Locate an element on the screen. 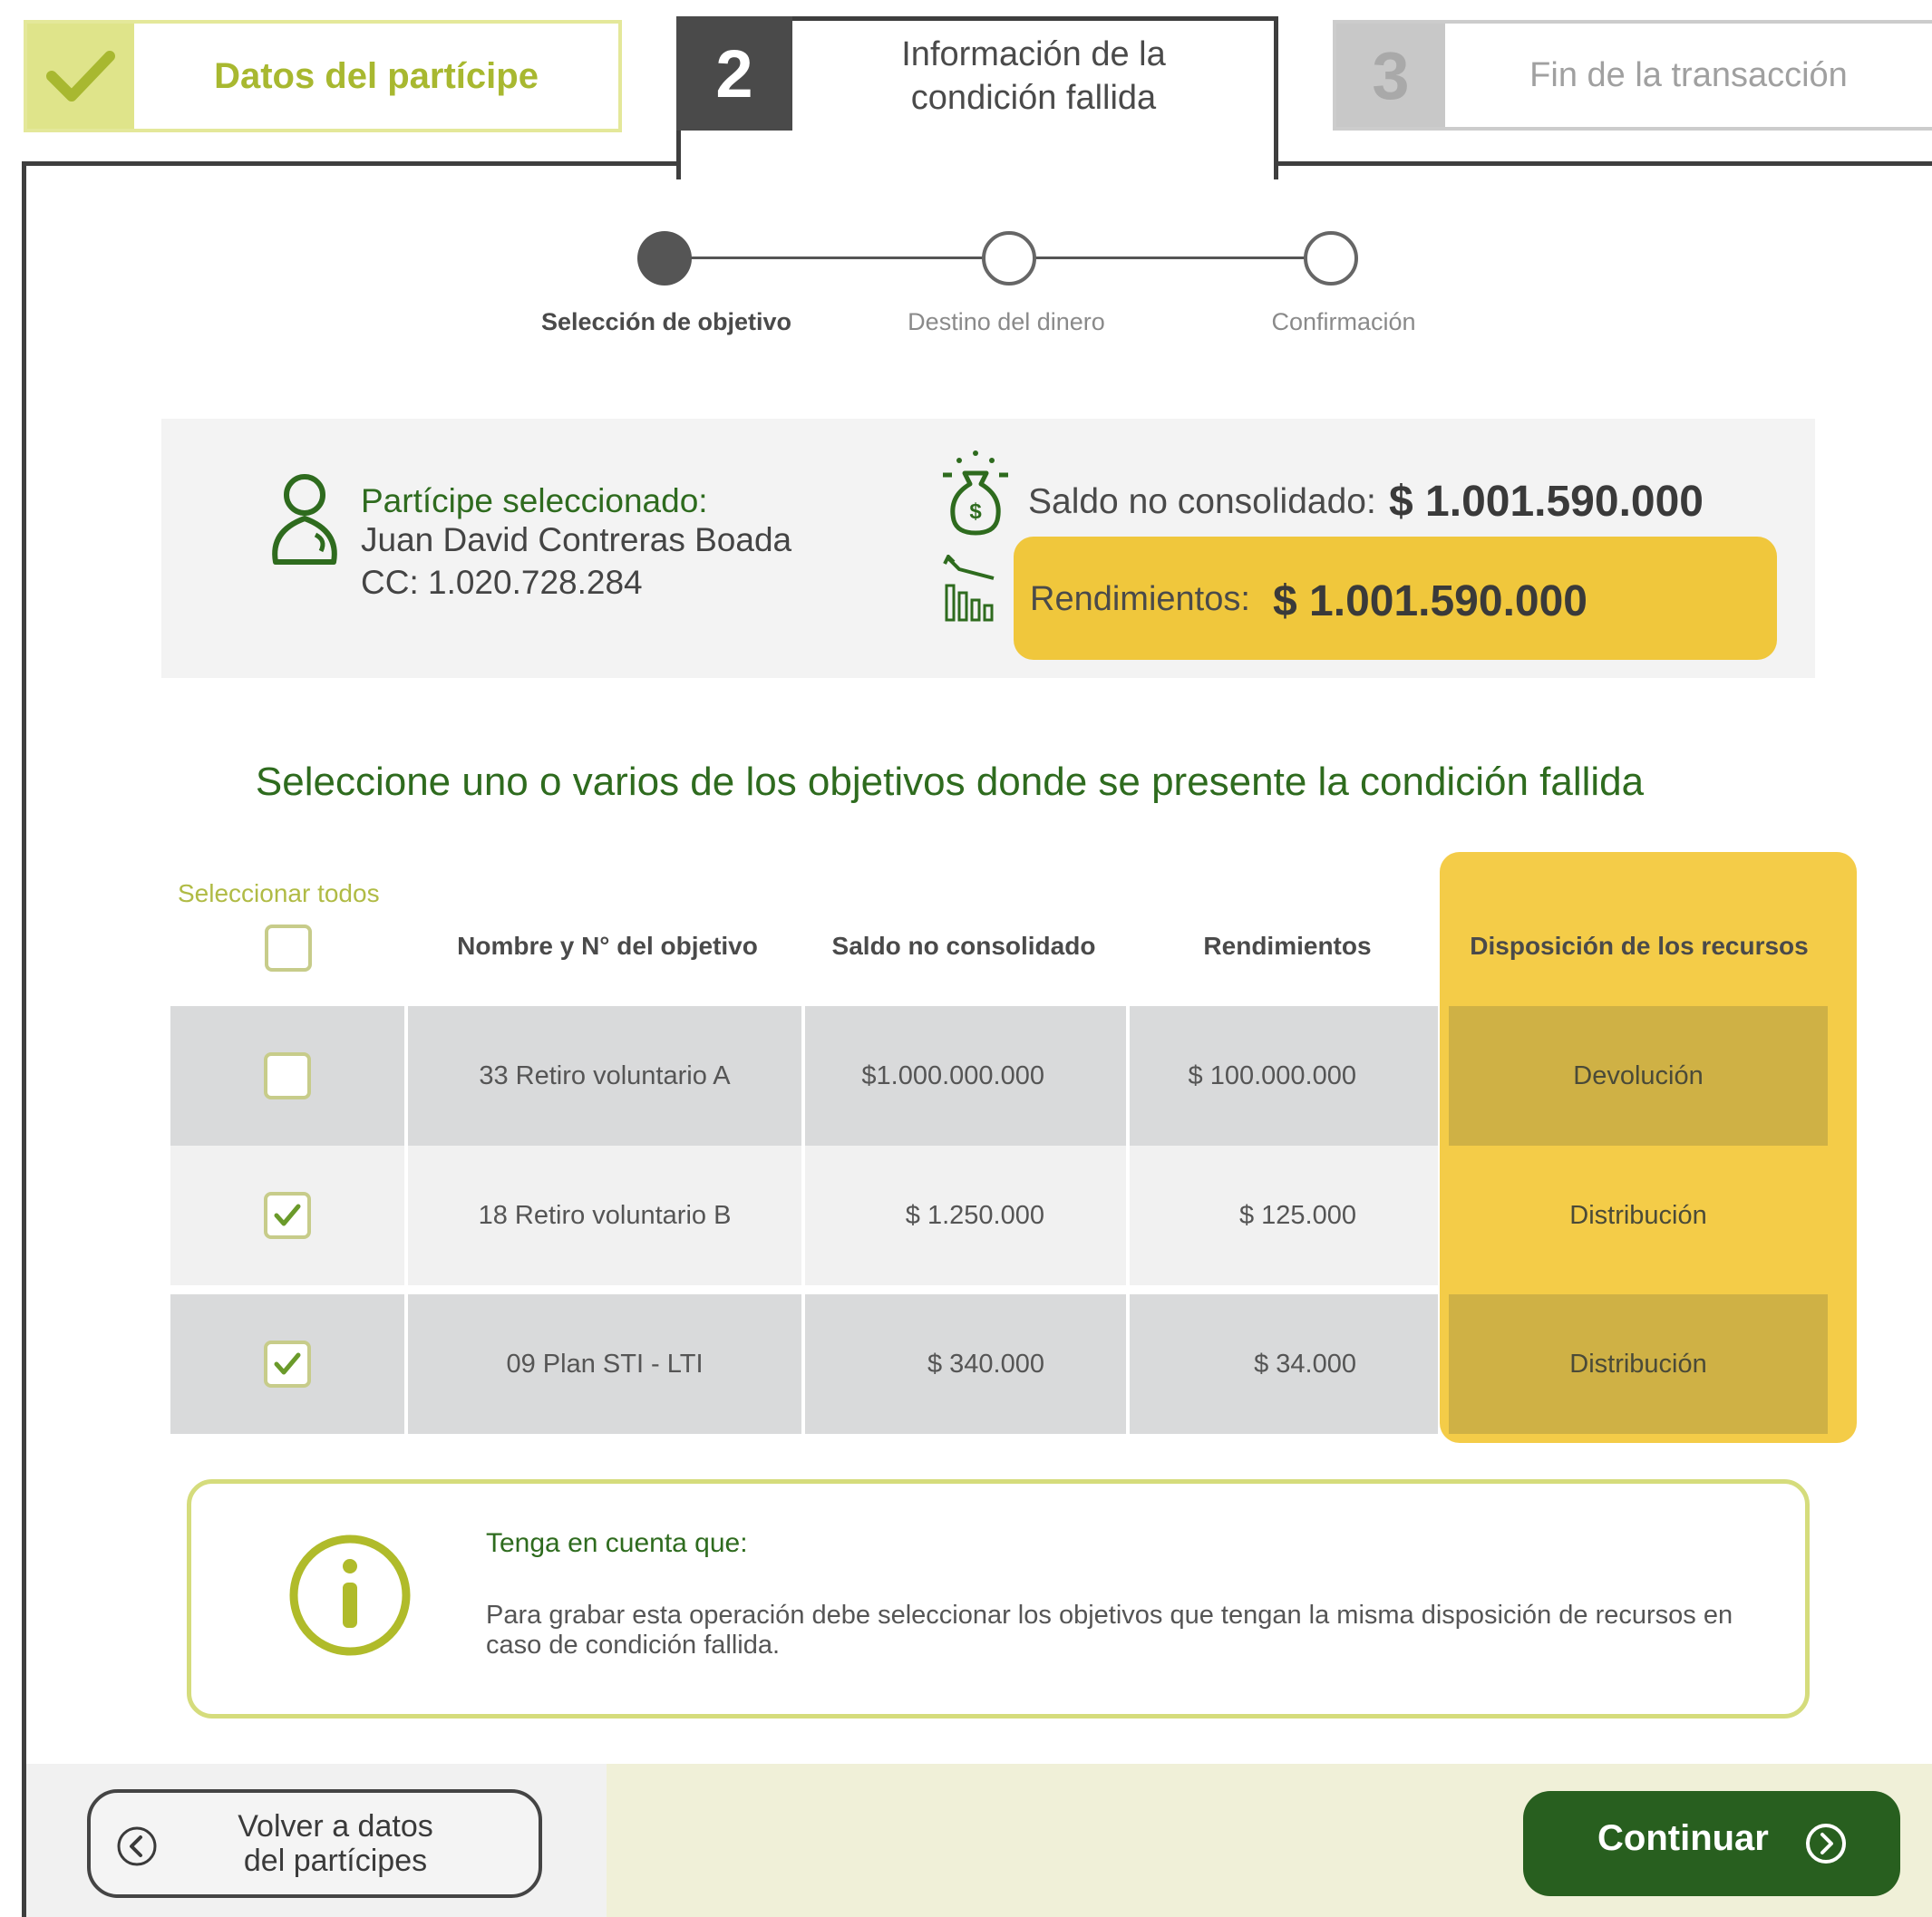 The image size is (1932, 1917). column-header-rendimientos: Rendimientos is located at coordinates (1288, 946).